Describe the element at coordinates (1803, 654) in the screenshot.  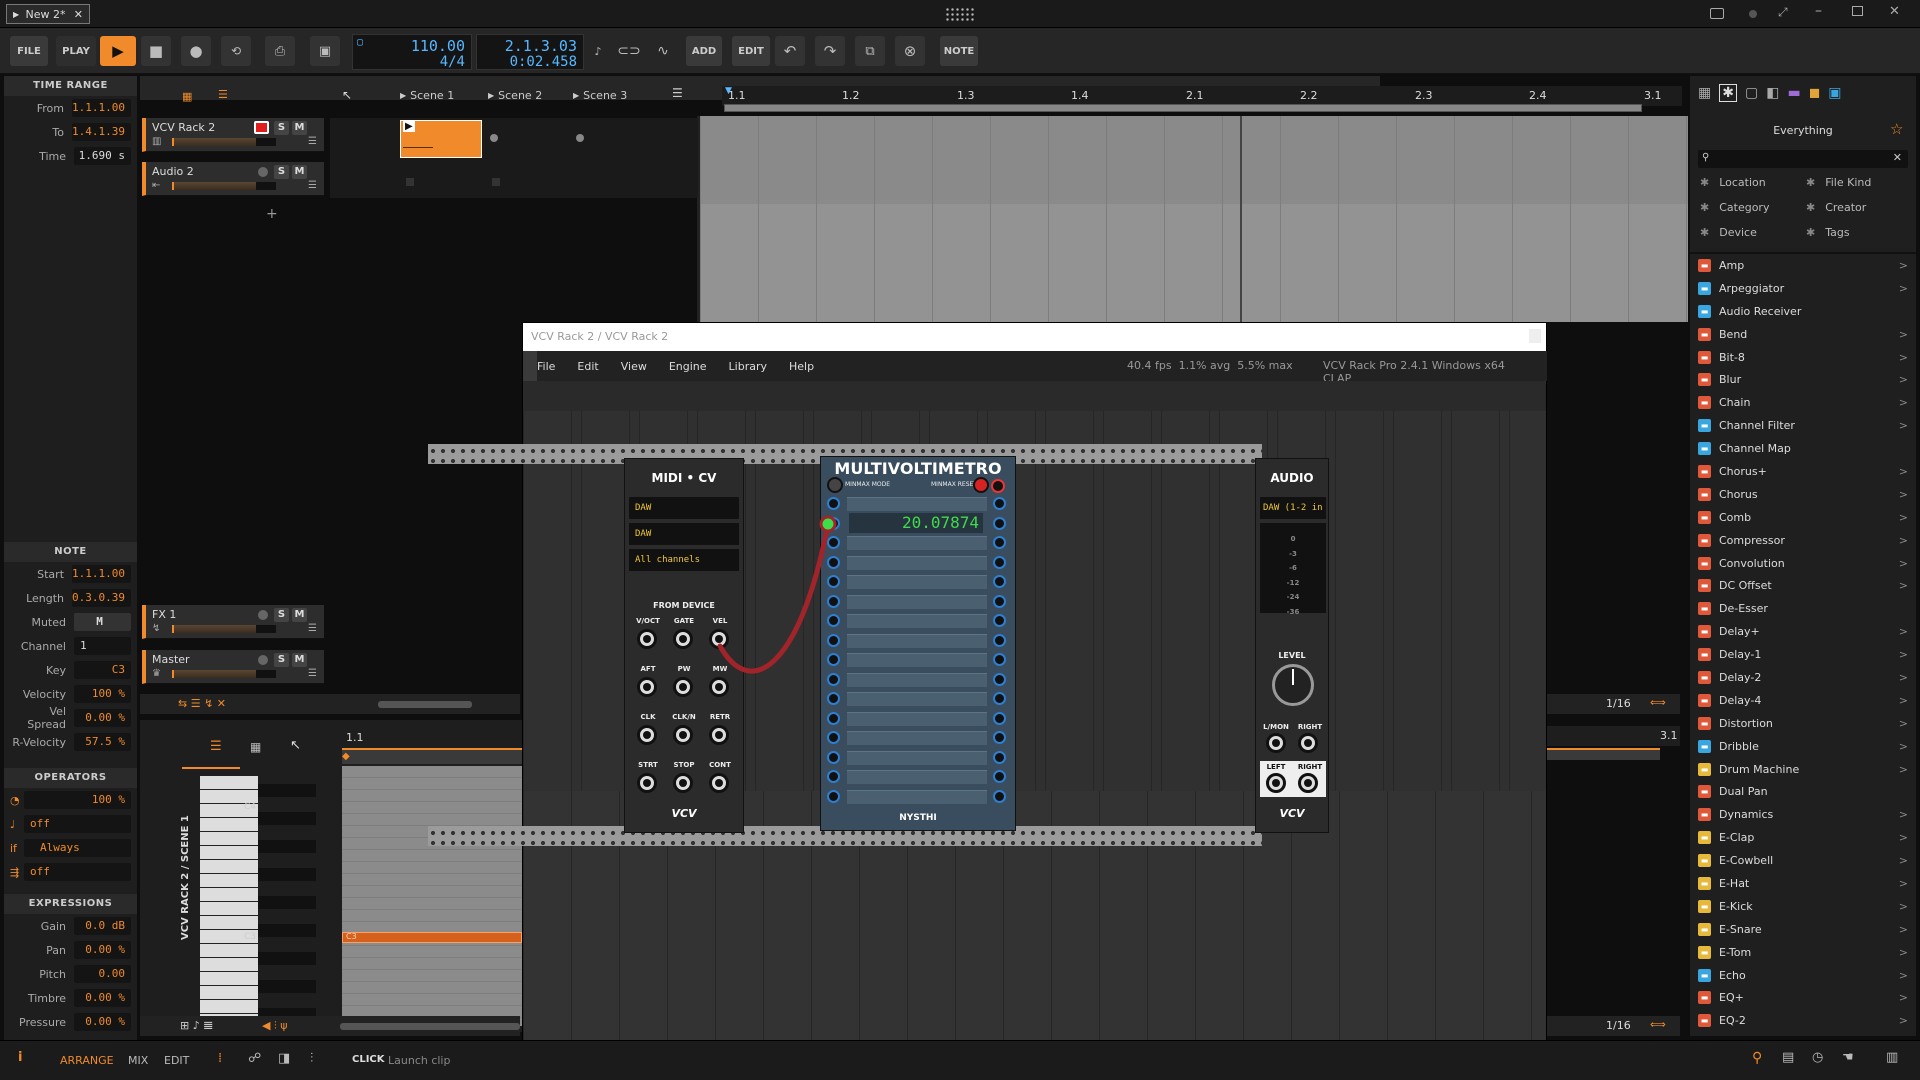
I see `browser-item: ▬ Delay-1 >` at that location.